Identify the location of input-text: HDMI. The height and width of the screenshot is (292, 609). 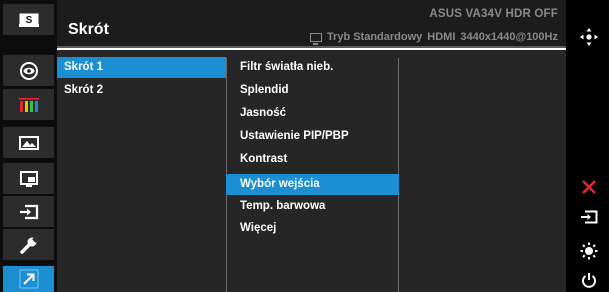
(441, 37).